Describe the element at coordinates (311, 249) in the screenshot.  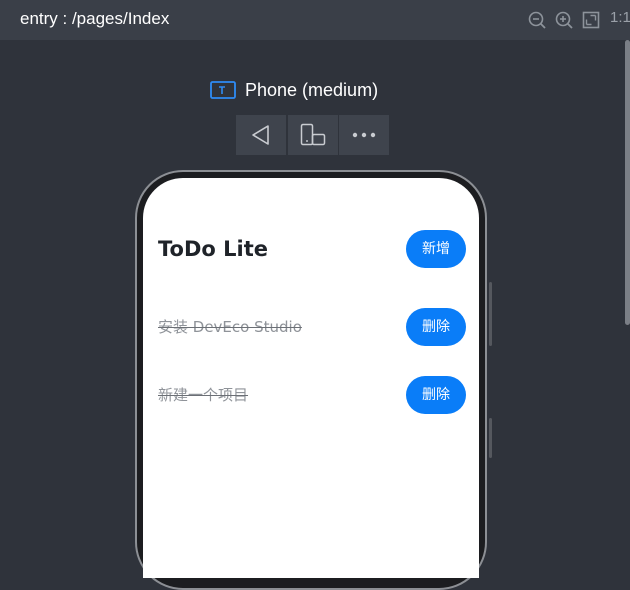
I see `app-header: ToDo Lite 新增` at that location.